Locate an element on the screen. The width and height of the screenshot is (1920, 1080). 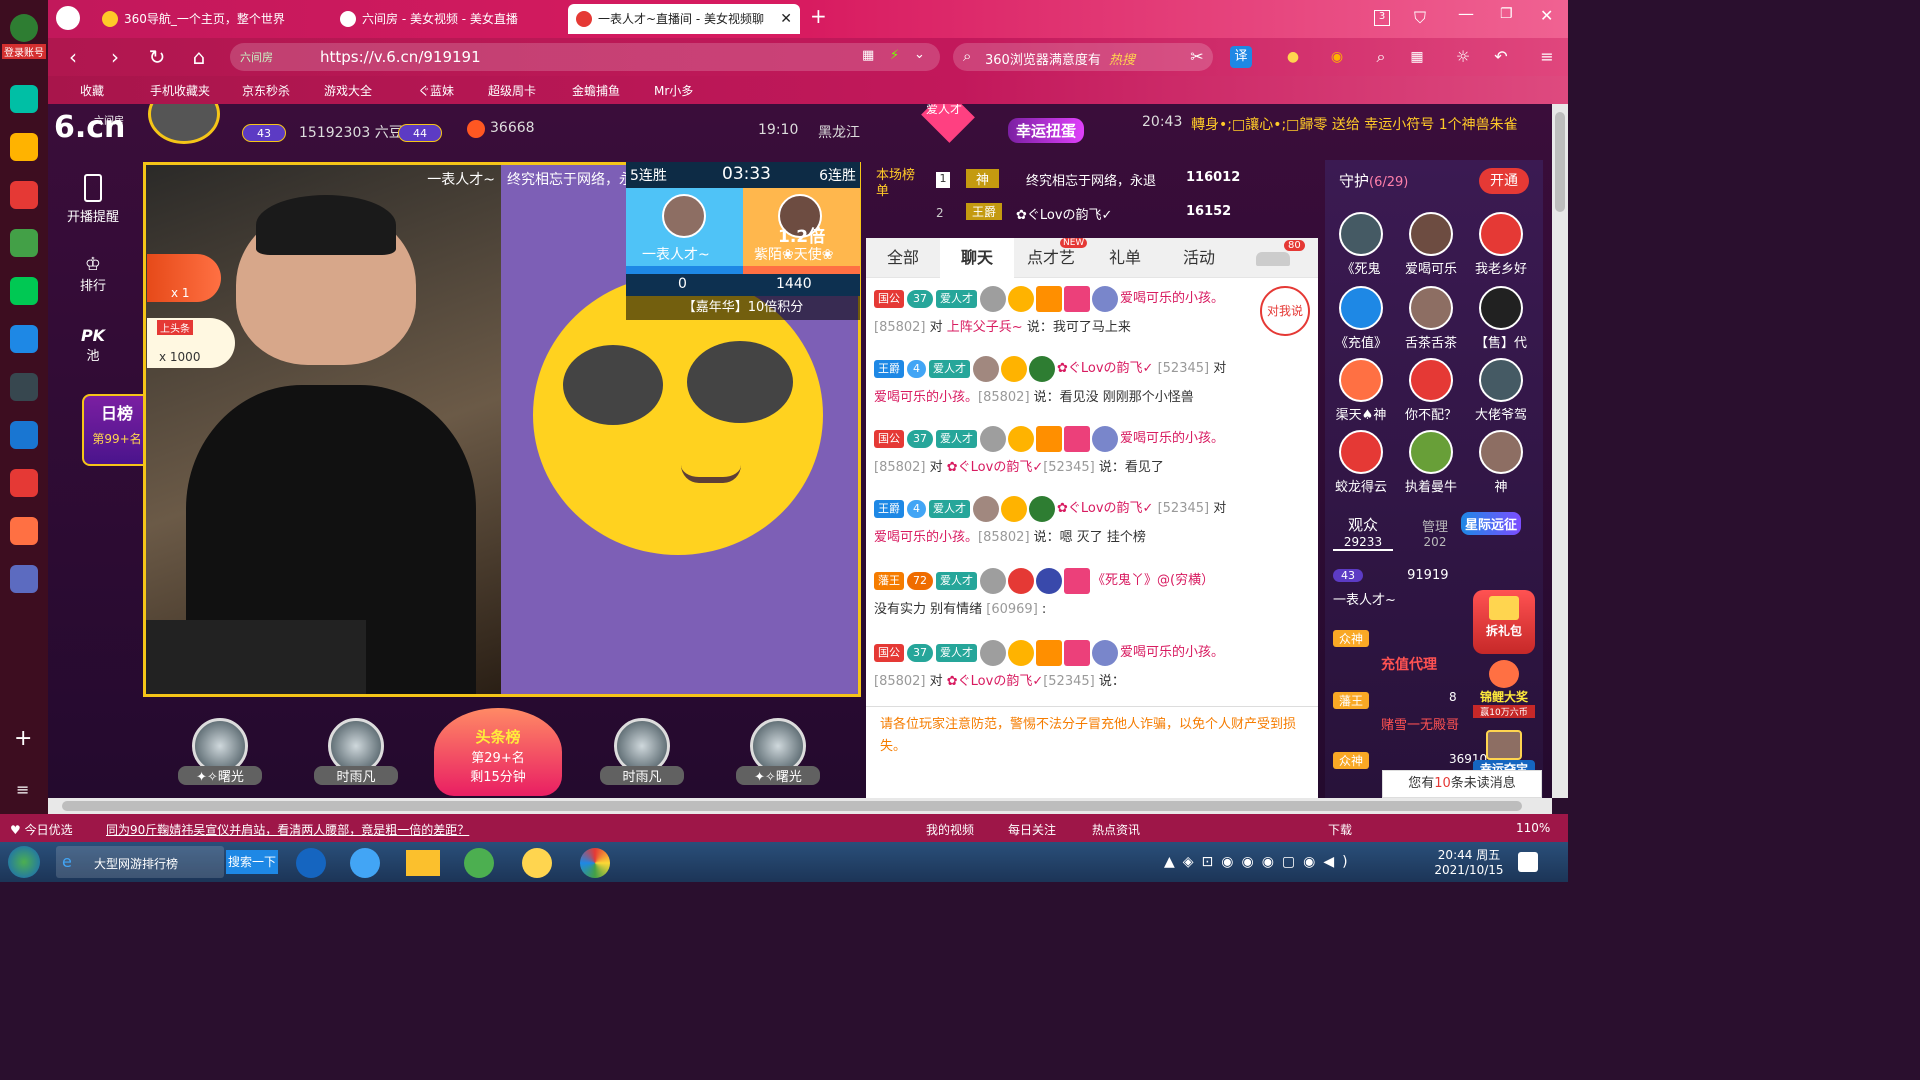
chat-message: 国公 37 爱人才 爱喝可乐的小孩。 [85802] 对 上阵父子兵~ 说：我可了马上来 is located at coordinates (1092, 313).